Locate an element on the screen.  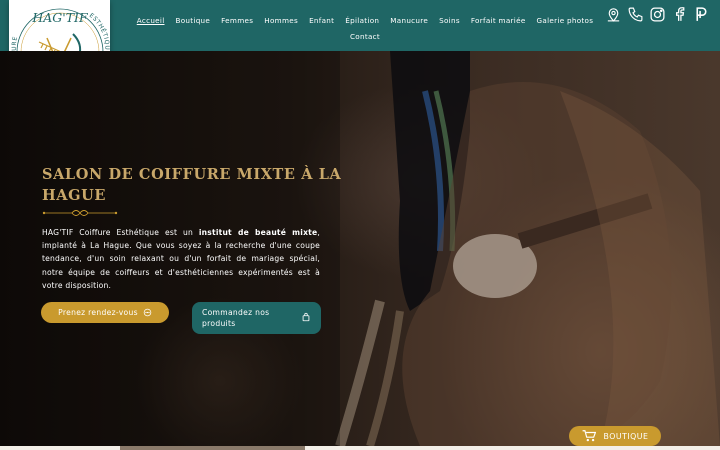
nav-item-forfait-mariee: Forfait mariée is located at coordinates (498, 20).